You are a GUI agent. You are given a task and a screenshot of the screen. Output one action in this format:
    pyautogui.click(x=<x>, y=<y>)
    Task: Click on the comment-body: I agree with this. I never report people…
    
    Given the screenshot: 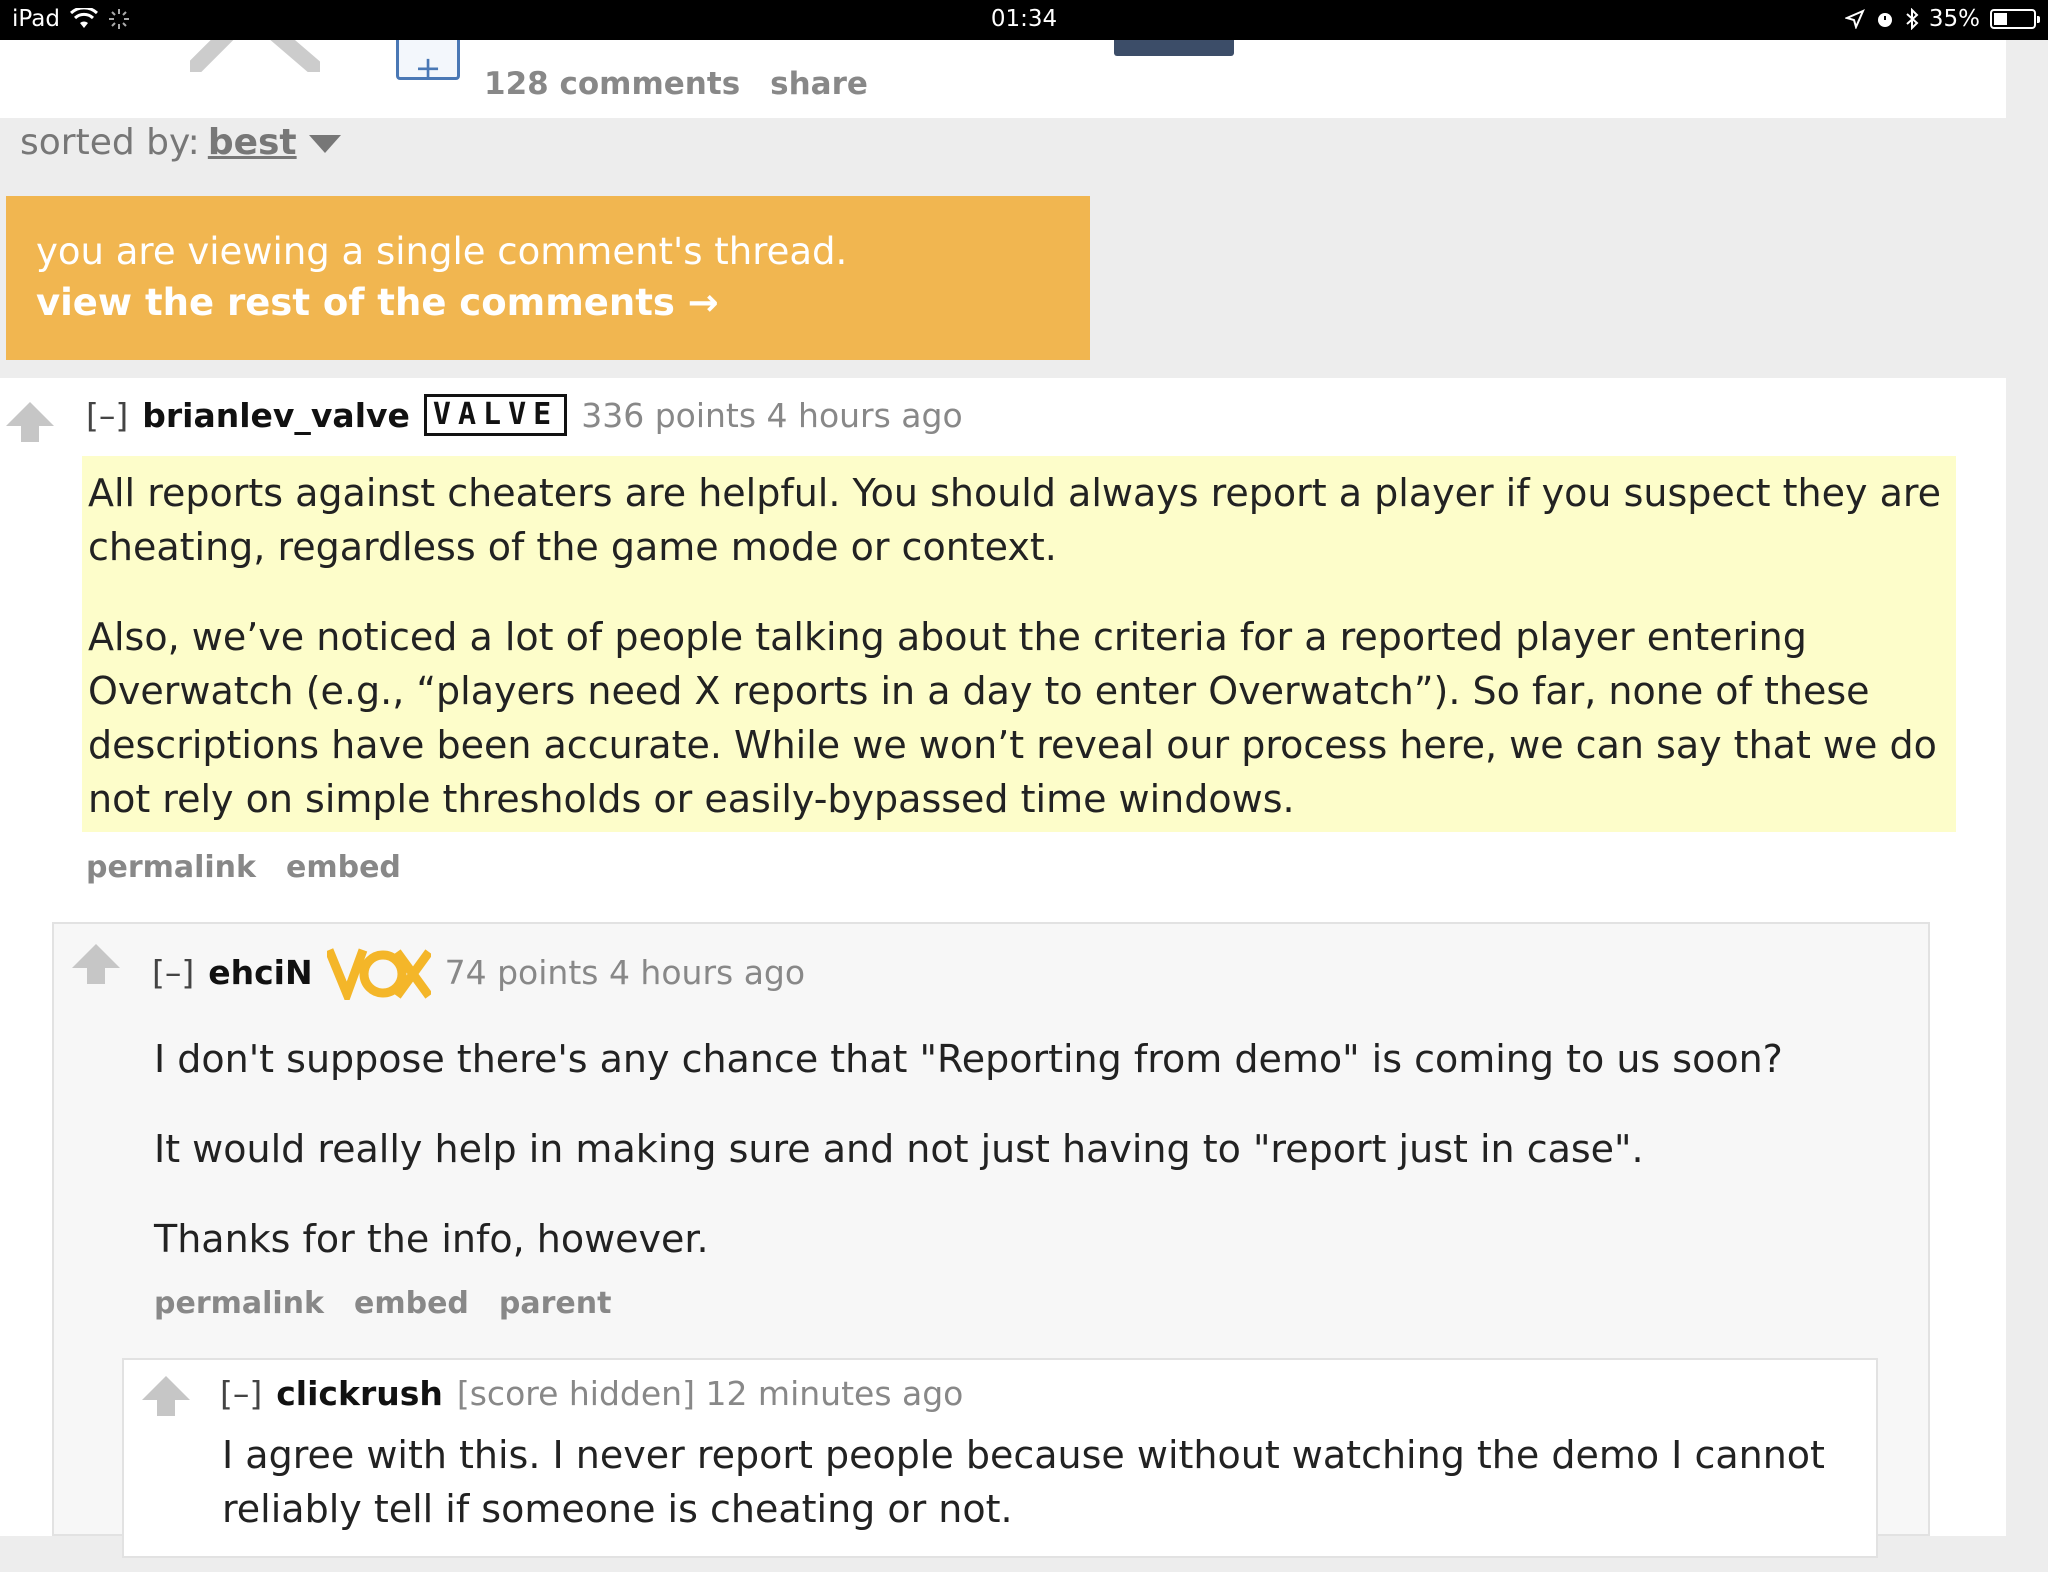 What is the action you would take?
    pyautogui.click(x=1042, y=1500)
    